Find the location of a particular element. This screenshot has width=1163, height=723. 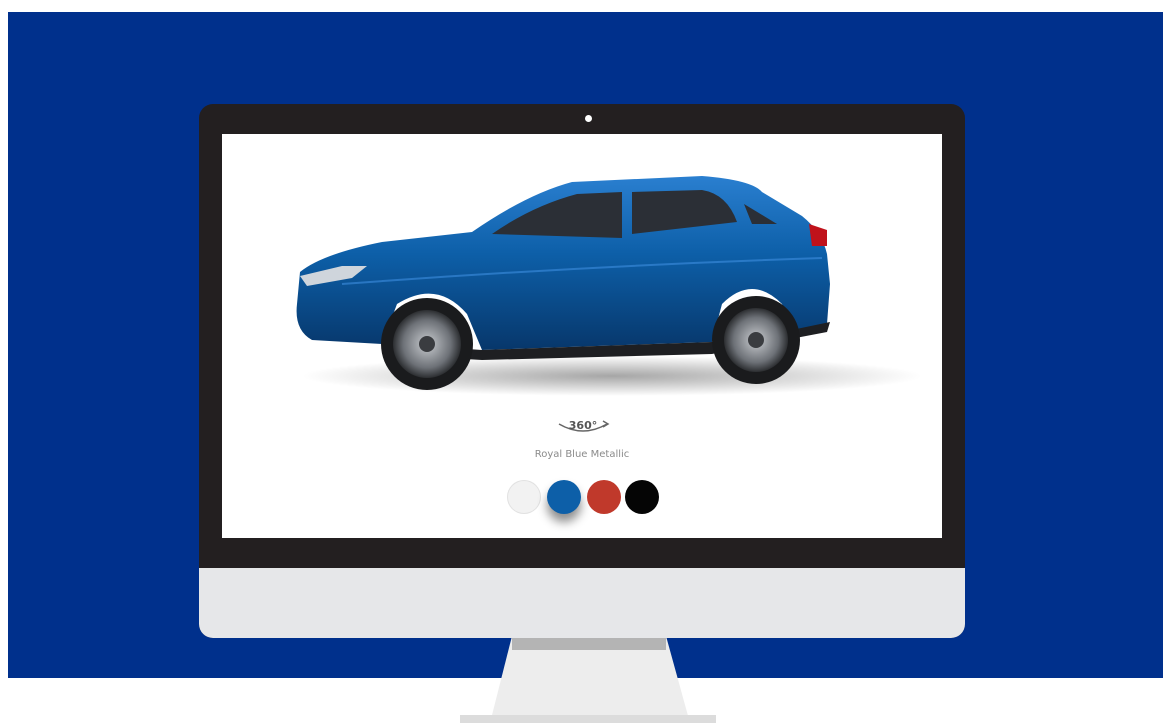

color-swatches is located at coordinates (587, 500).